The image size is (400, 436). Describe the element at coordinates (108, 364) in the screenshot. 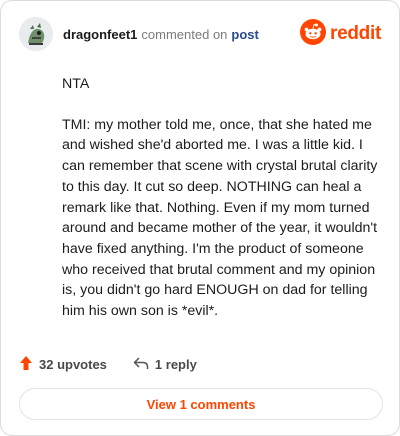

I see `comment-actions: 32 upvotes 1 reply` at that location.